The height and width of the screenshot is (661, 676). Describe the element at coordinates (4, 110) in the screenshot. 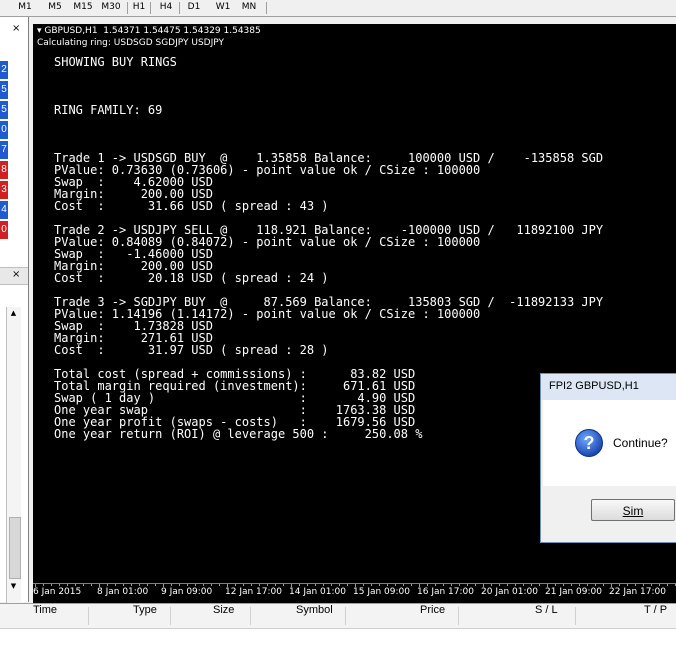

I see `price-cell: 5` at that location.